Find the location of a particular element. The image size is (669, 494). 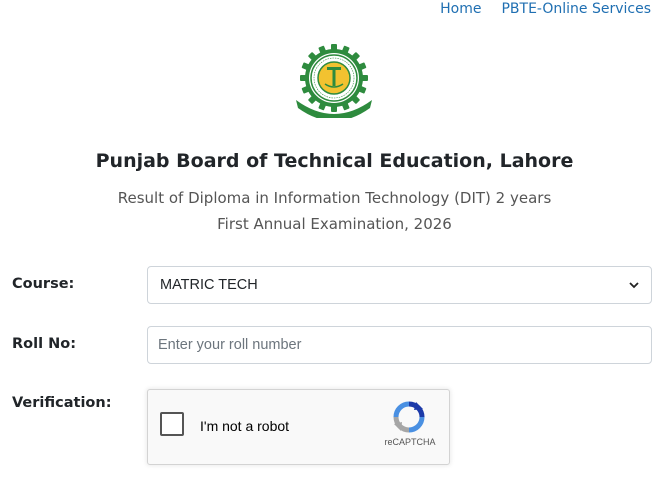

rollno-input is located at coordinates (399, 345).